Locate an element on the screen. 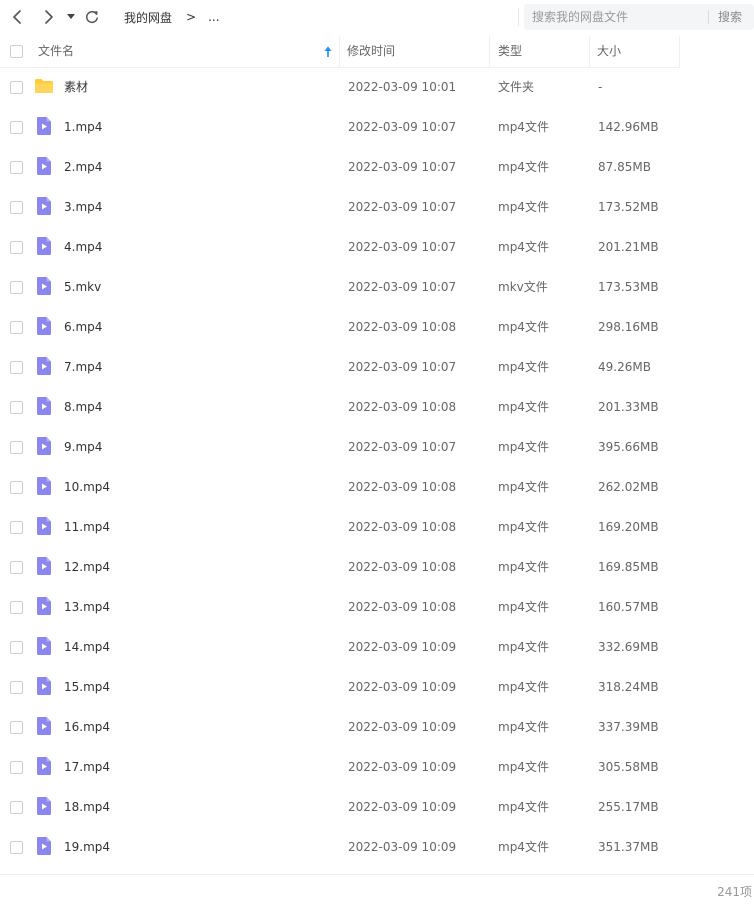  file-type: 文件夹 is located at coordinates (516, 87).